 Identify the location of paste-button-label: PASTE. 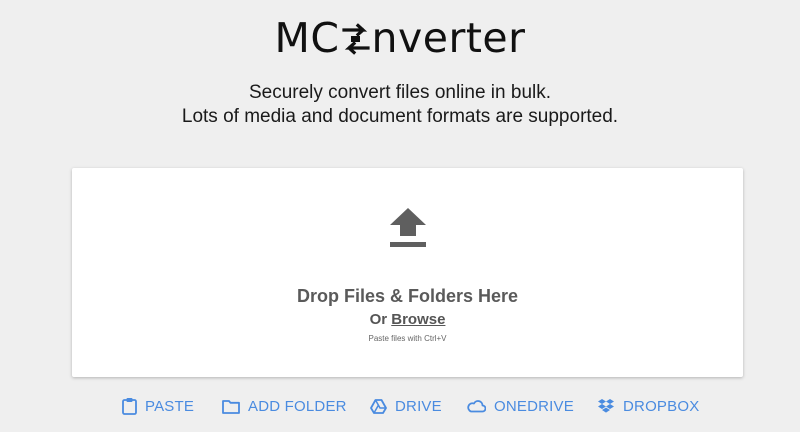
(170, 406).